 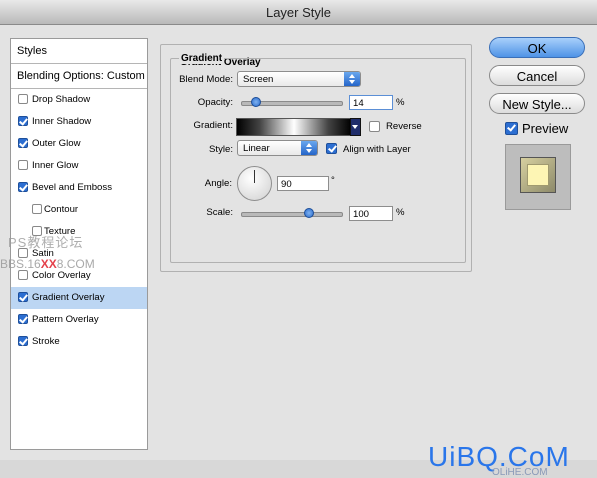 I want to click on style-preview, so click(x=538, y=177).